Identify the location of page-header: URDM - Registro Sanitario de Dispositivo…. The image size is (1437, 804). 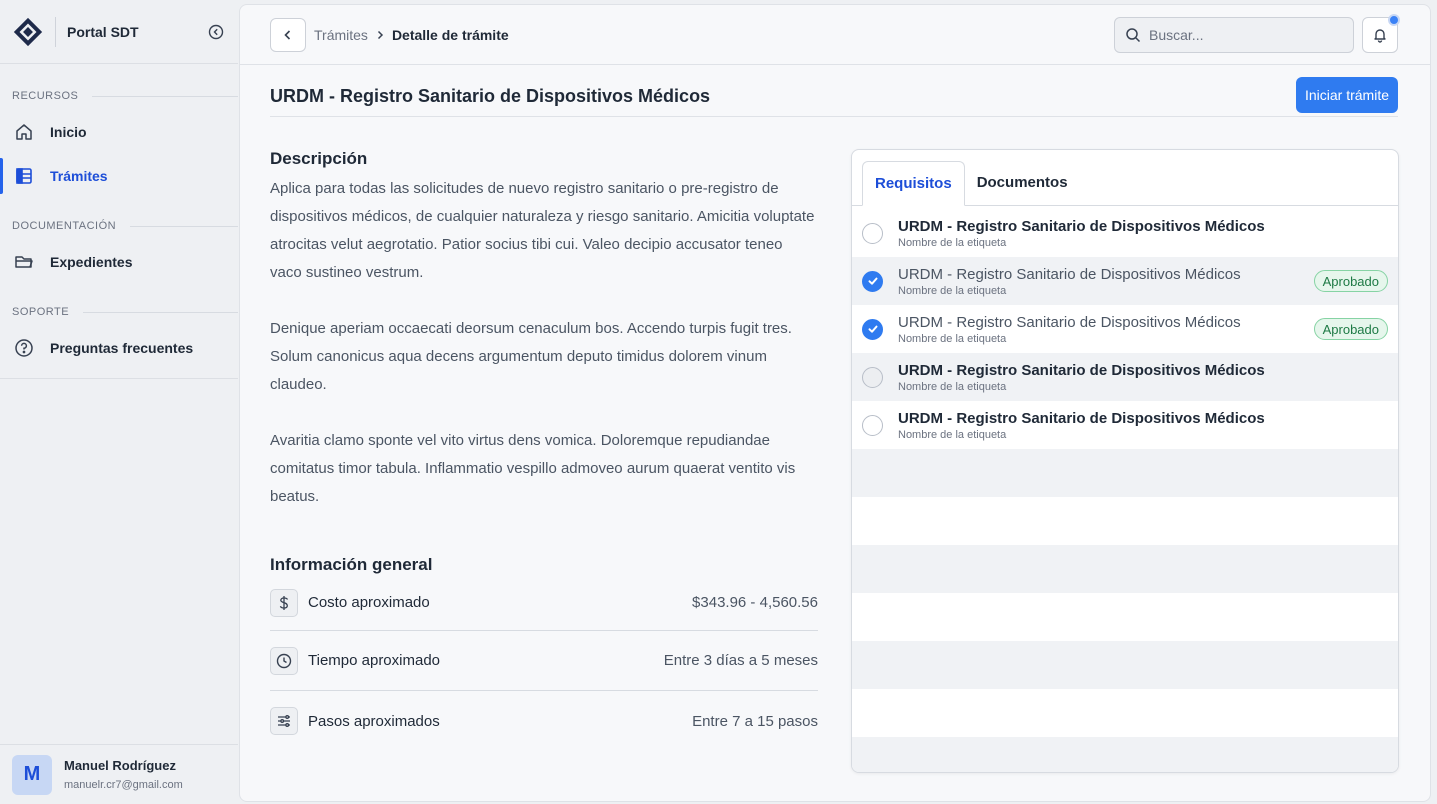
(834, 96).